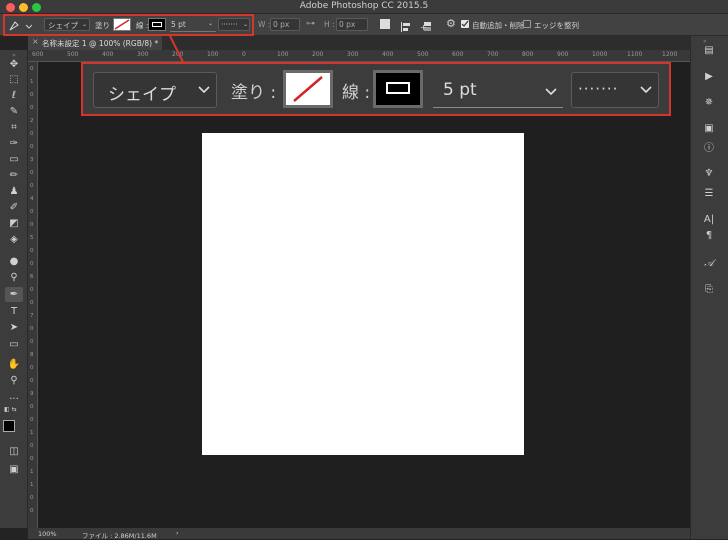  Describe the element at coordinates (32, 355) in the screenshot. I see `ruler-tick-label: 8` at that location.